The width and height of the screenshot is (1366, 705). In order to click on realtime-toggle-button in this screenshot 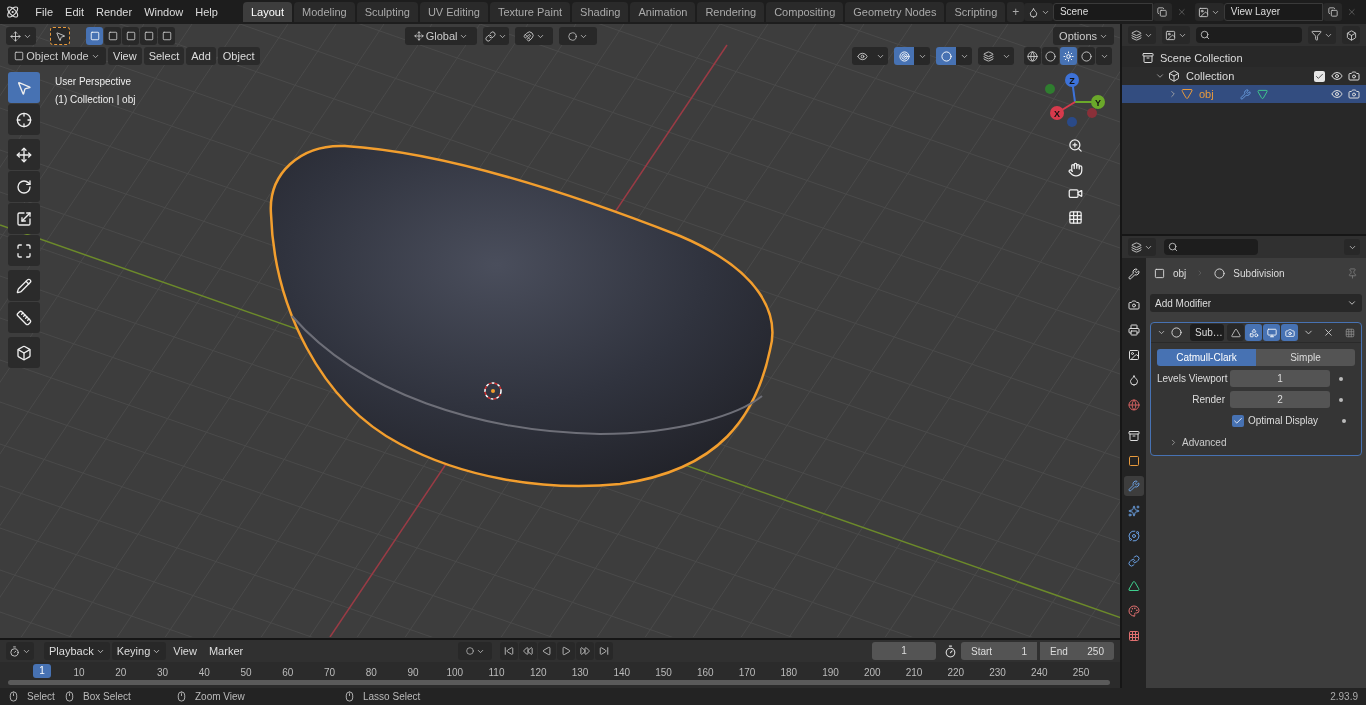, I will do `click(1271, 332)`.